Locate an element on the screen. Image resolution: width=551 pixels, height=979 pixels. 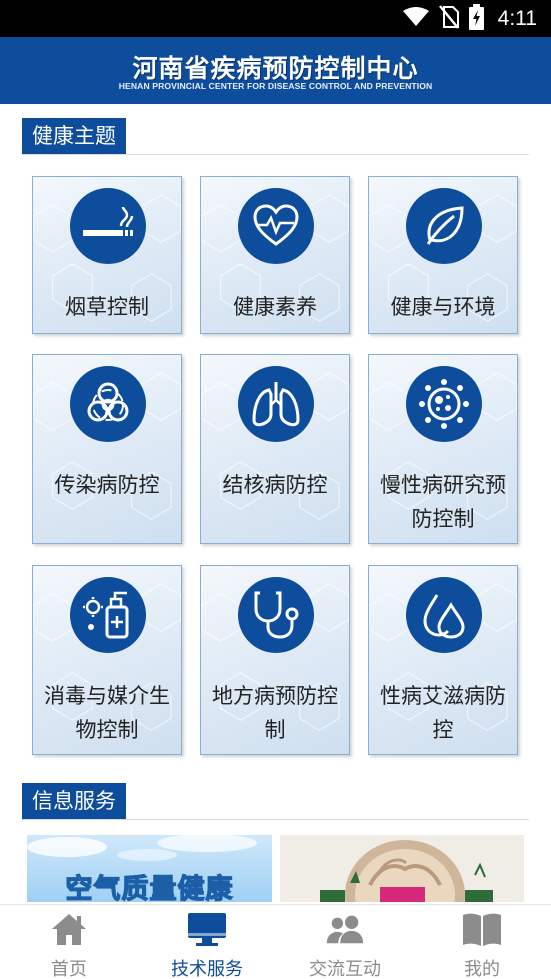
info-section-header: 信息服务 is located at coordinates (275, 801).